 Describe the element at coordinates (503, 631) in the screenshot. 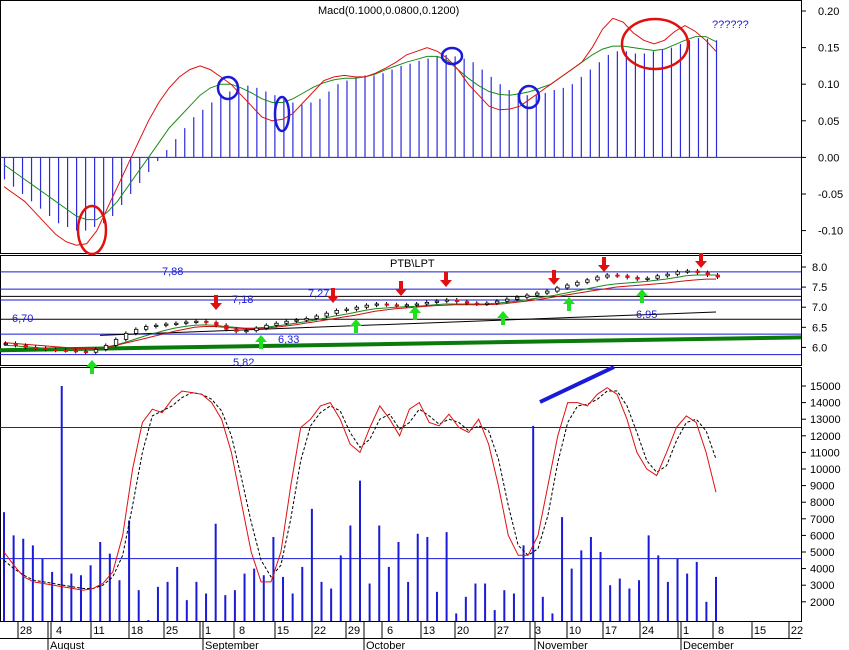

I see `x-axis-day-label: 27` at that location.